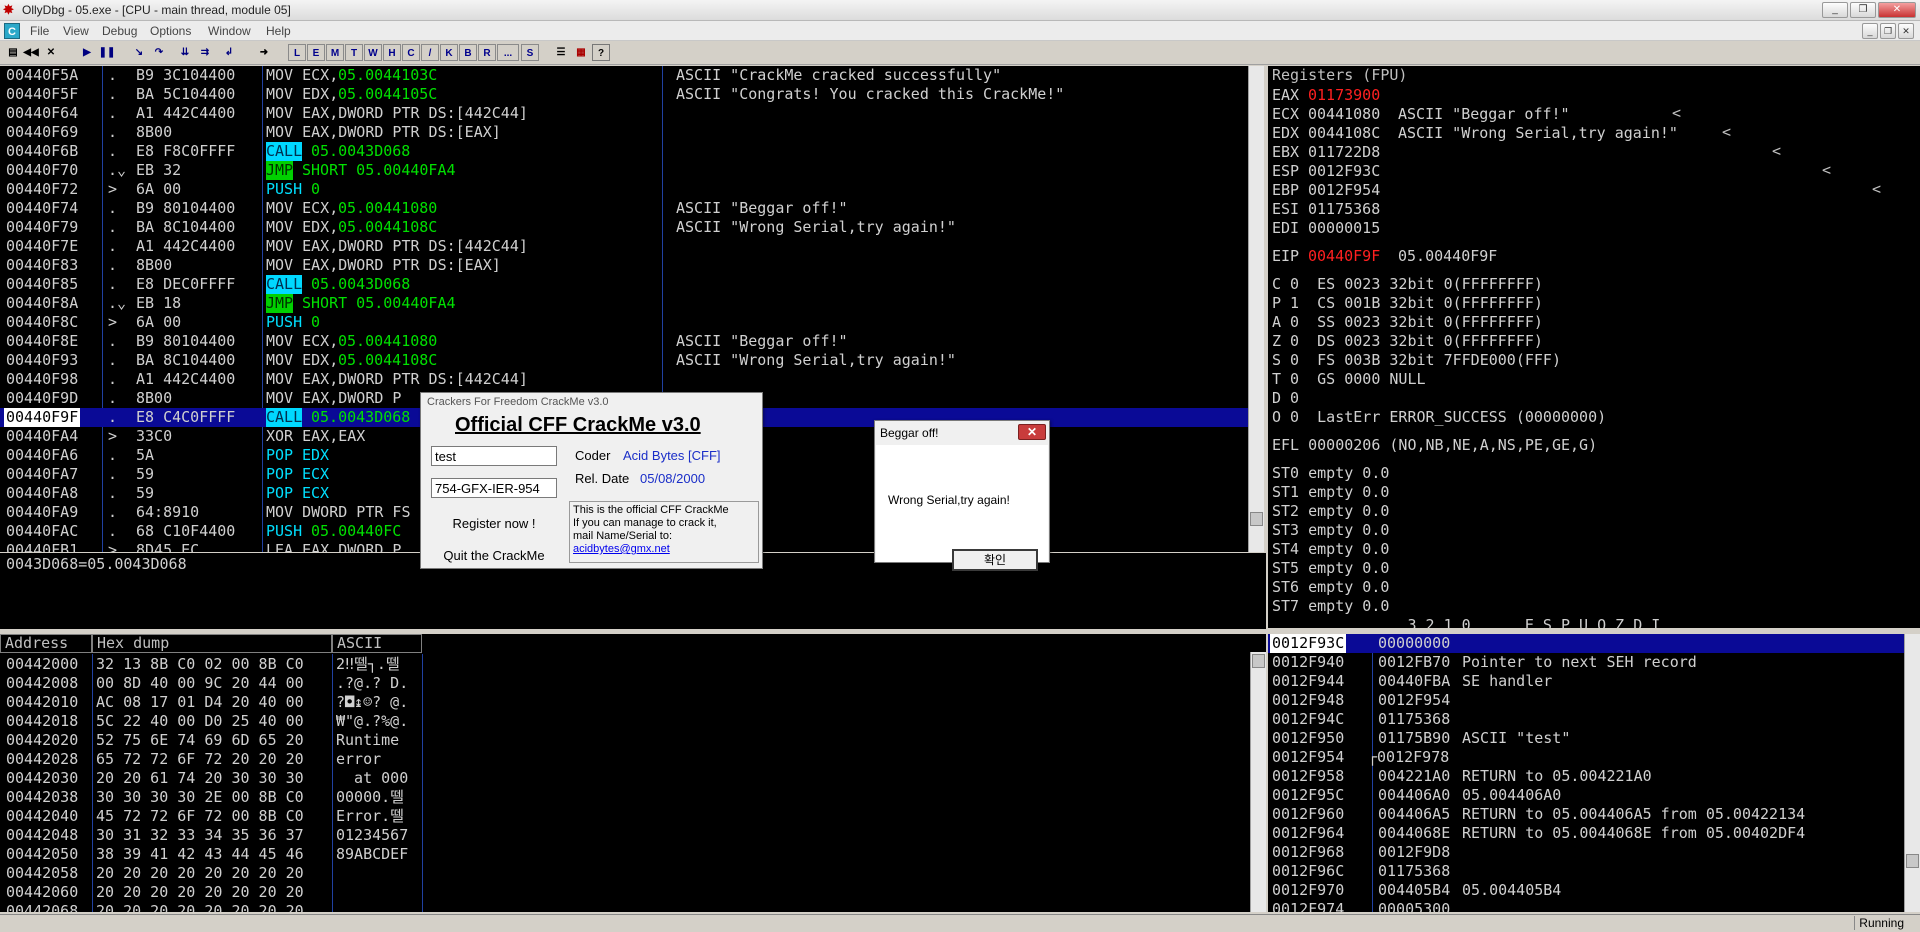 This screenshot has width=1920, height=932. Describe the element at coordinates (12, 31) in the screenshot. I see `cpu-window-icon: C` at that location.